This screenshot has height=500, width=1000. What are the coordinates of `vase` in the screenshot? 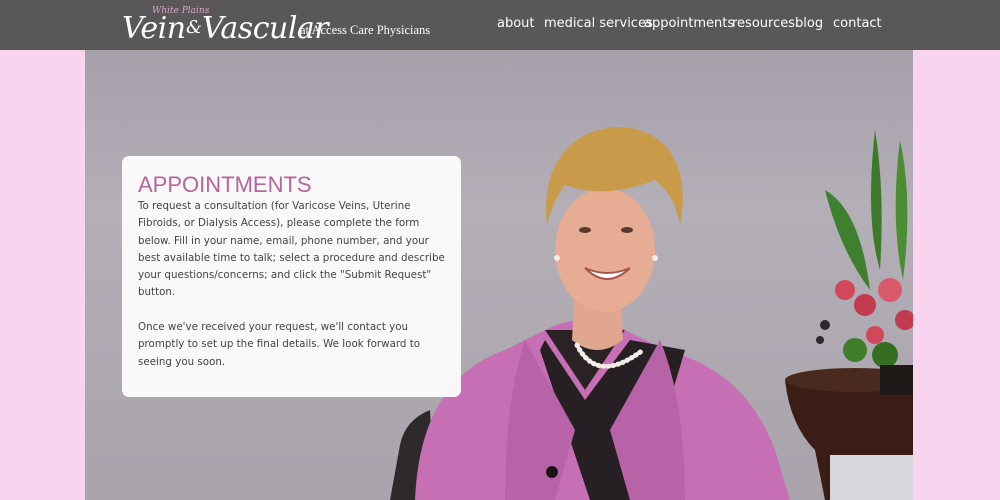 It's located at (896, 380).